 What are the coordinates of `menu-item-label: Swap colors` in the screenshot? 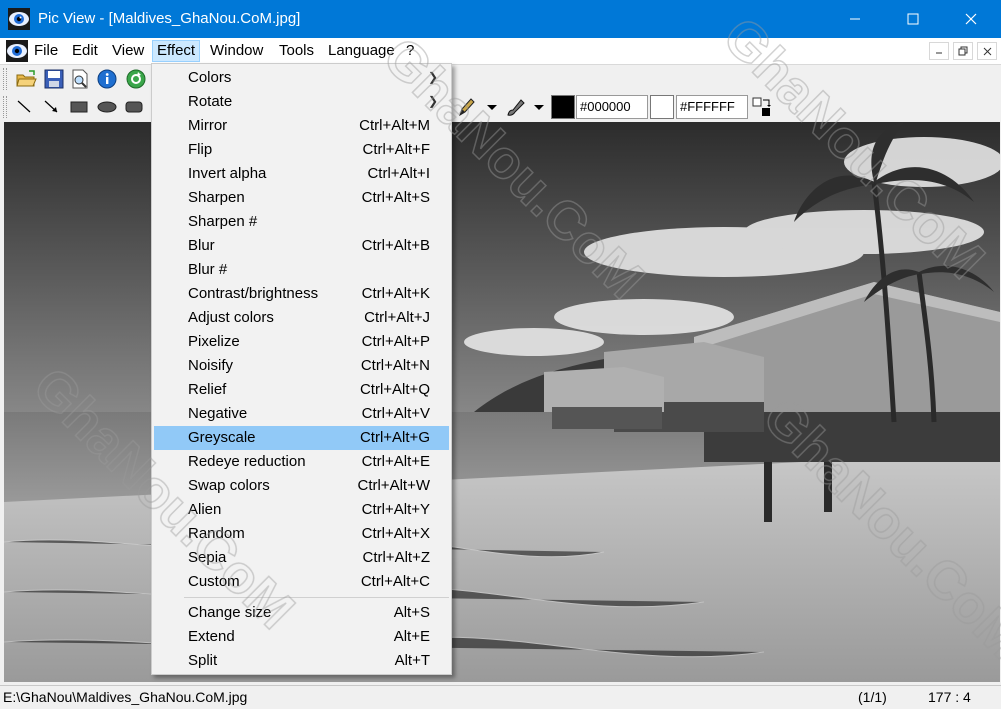 It's located at (229, 485).